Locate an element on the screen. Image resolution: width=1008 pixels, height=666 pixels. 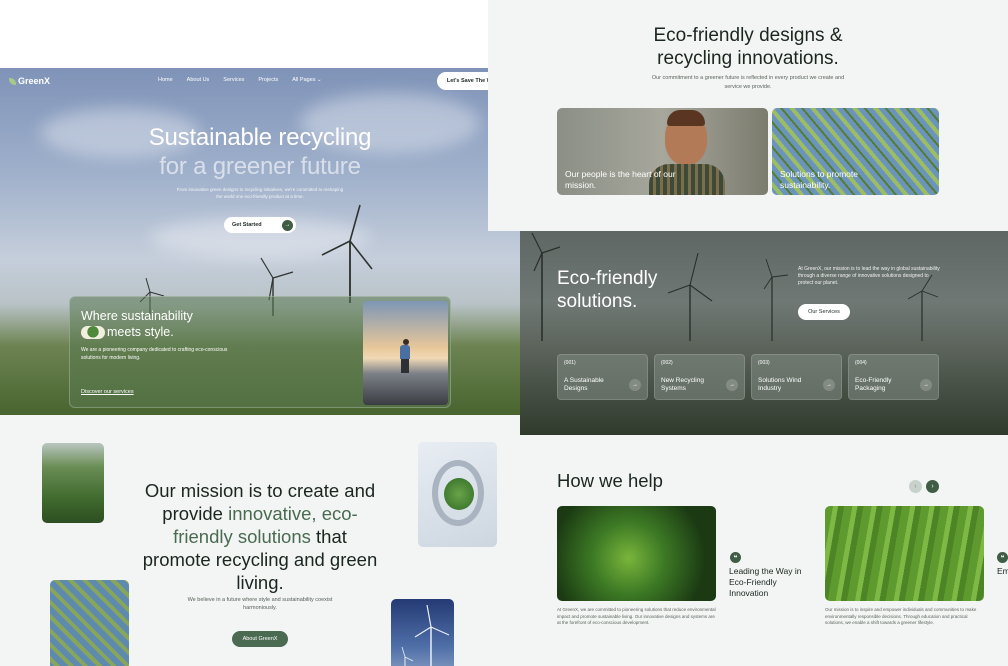
hero-card-title-line2: meets style. is located at coordinates (140, 332).